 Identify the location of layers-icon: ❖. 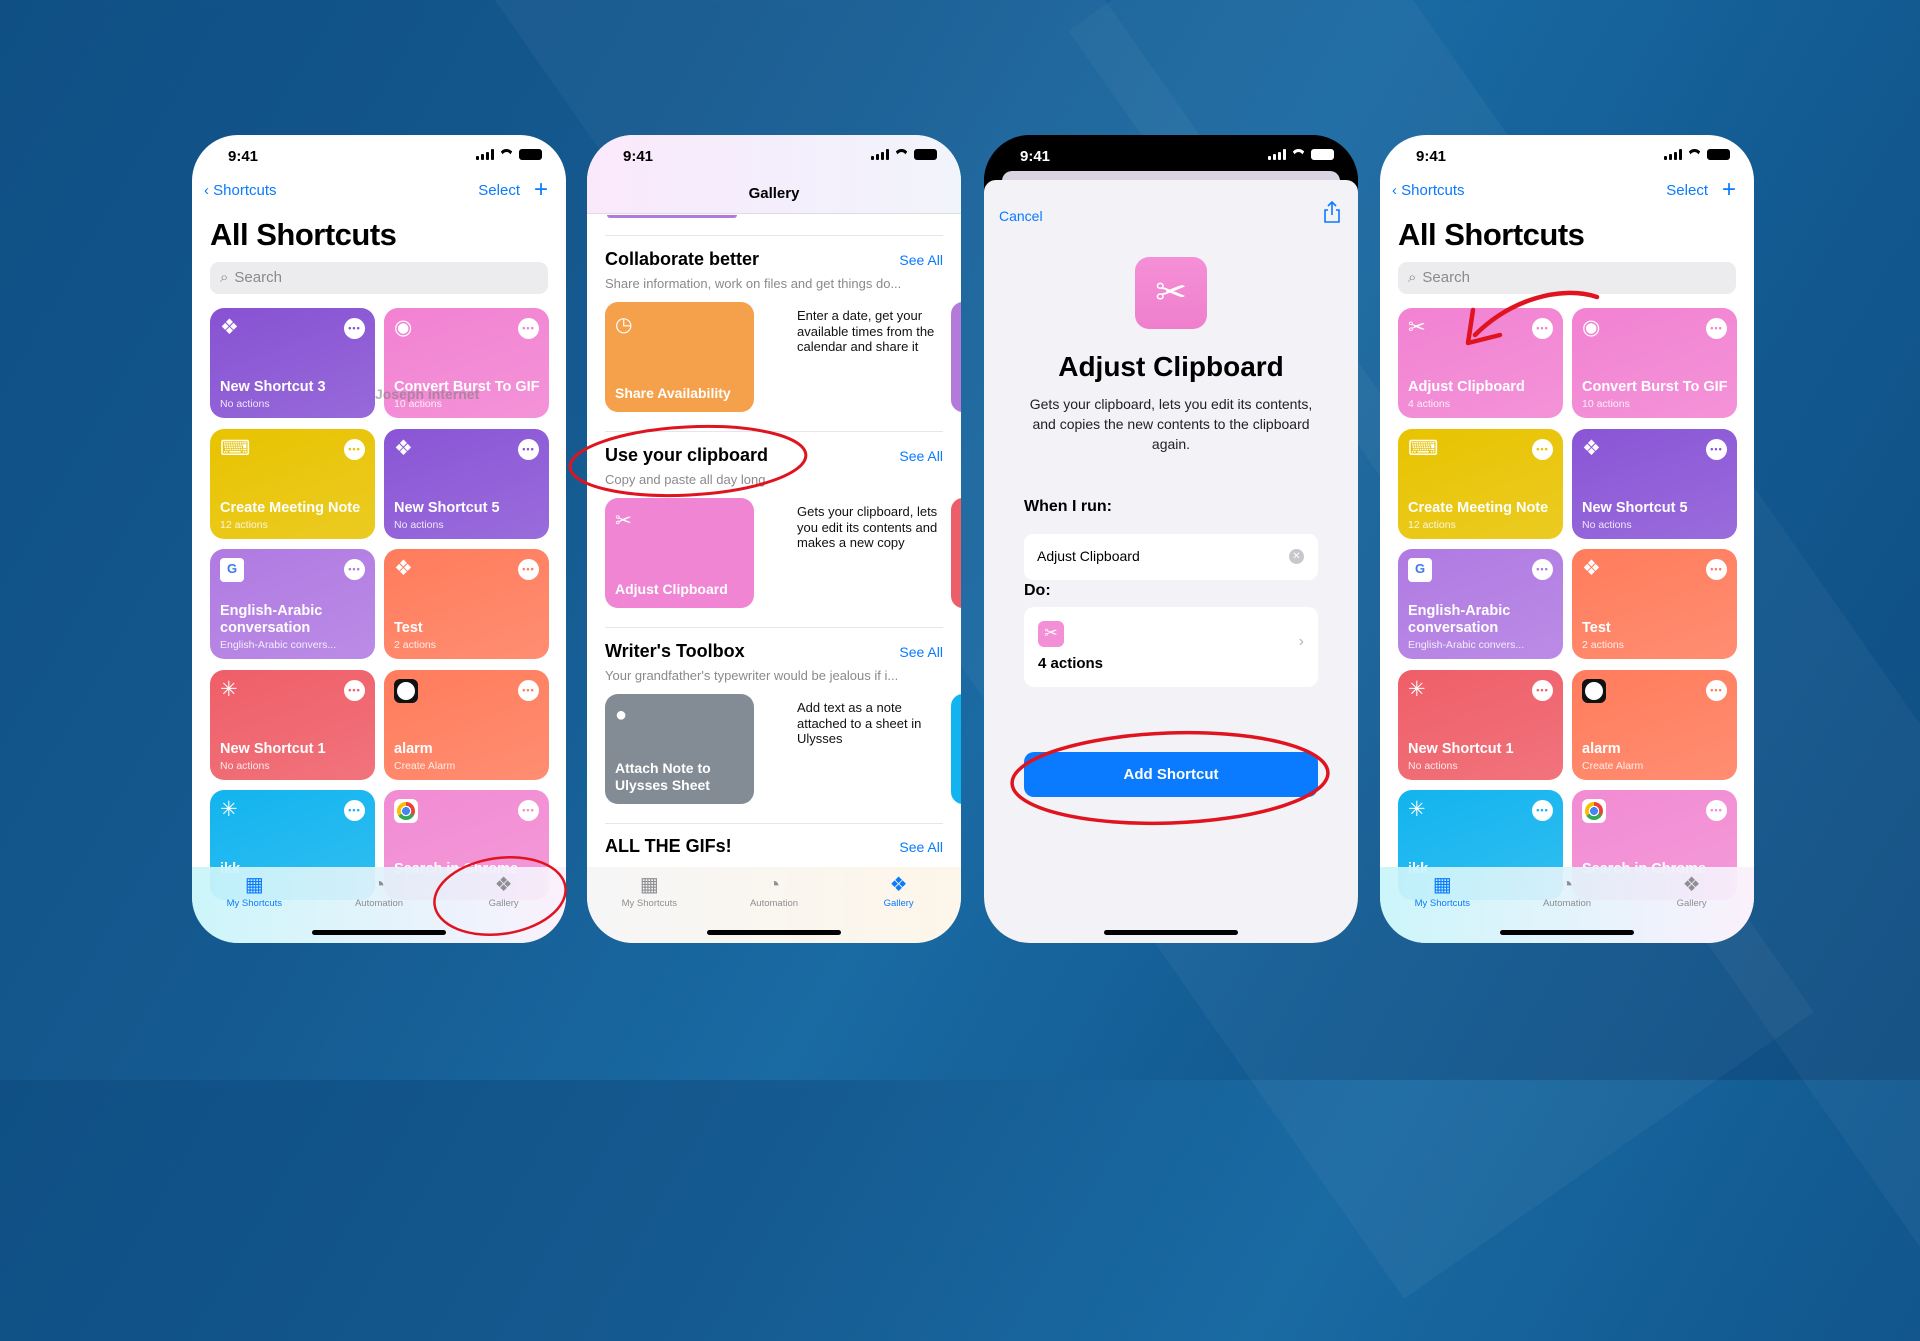
(1691, 885).